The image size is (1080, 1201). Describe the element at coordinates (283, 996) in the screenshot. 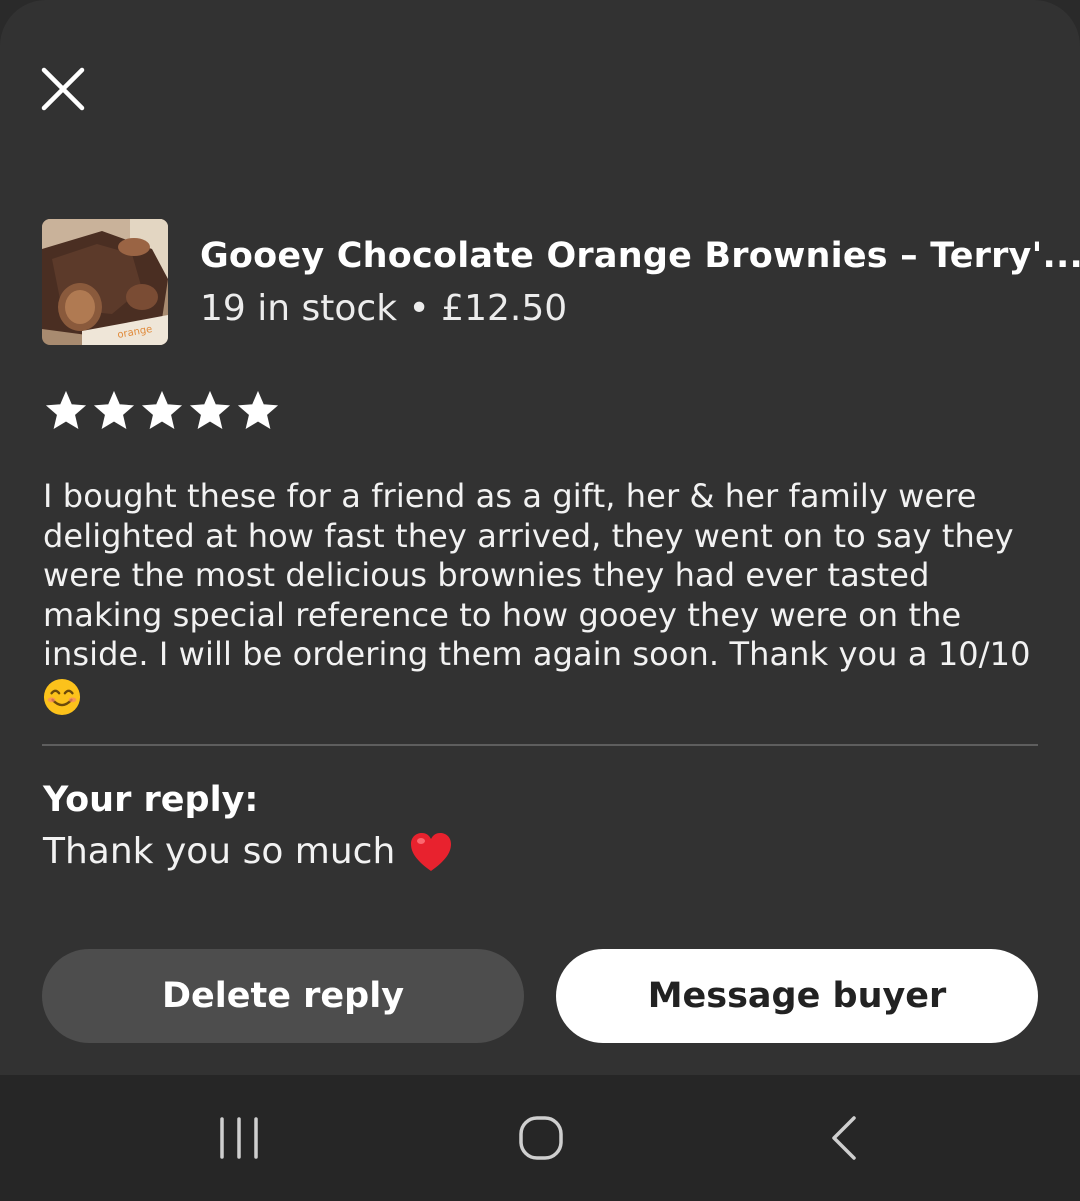

I see `delete-reply-button: Delete reply` at that location.